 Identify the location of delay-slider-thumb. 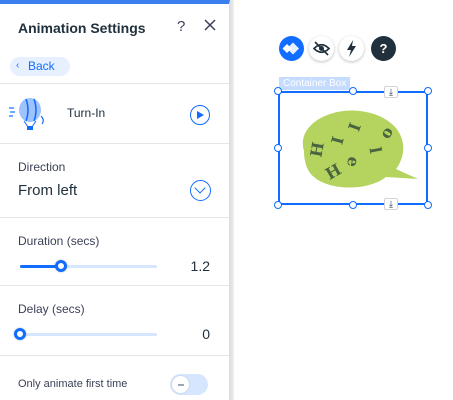
(20, 334).